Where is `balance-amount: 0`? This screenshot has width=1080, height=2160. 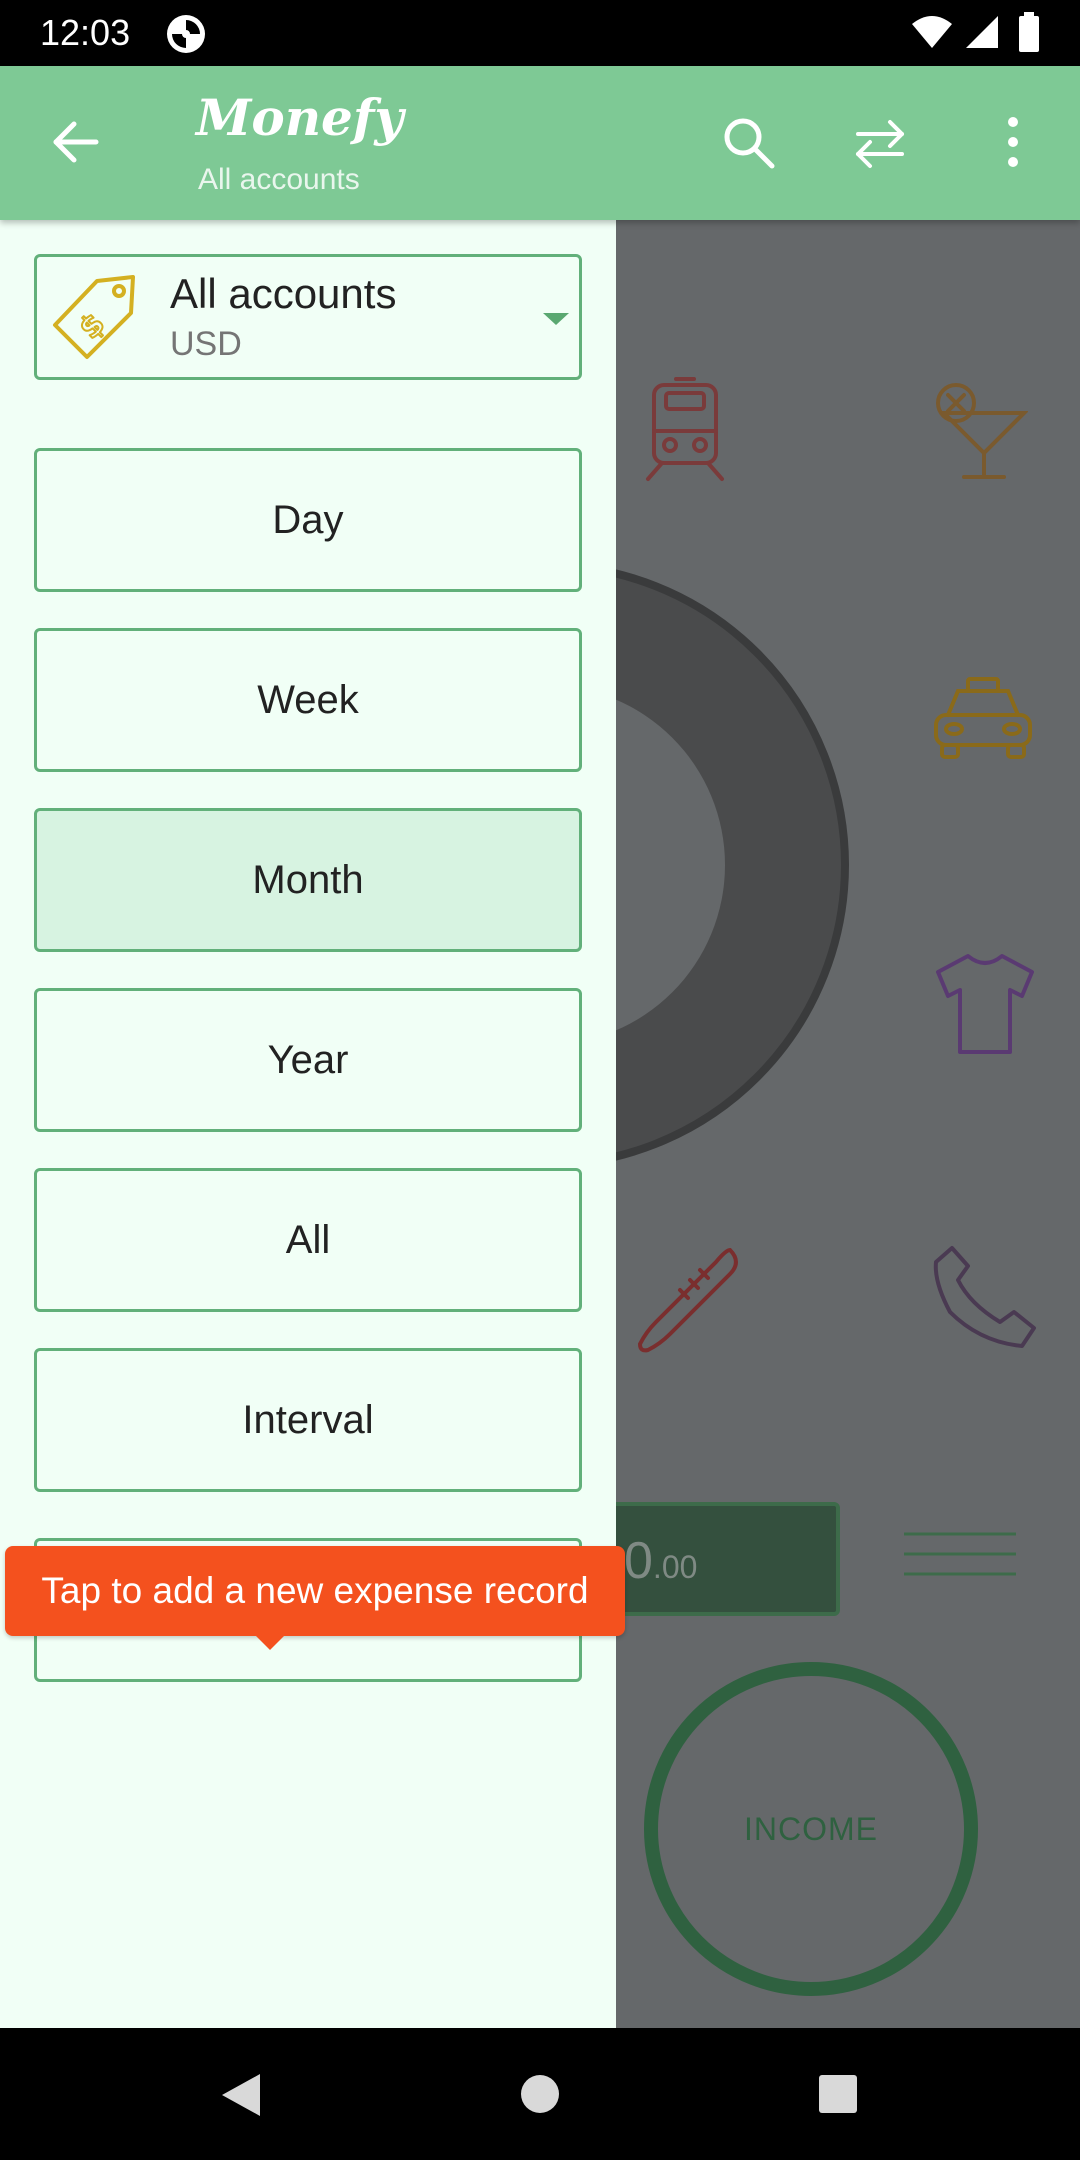
balance-amount: 0 is located at coordinates (638, 1561).